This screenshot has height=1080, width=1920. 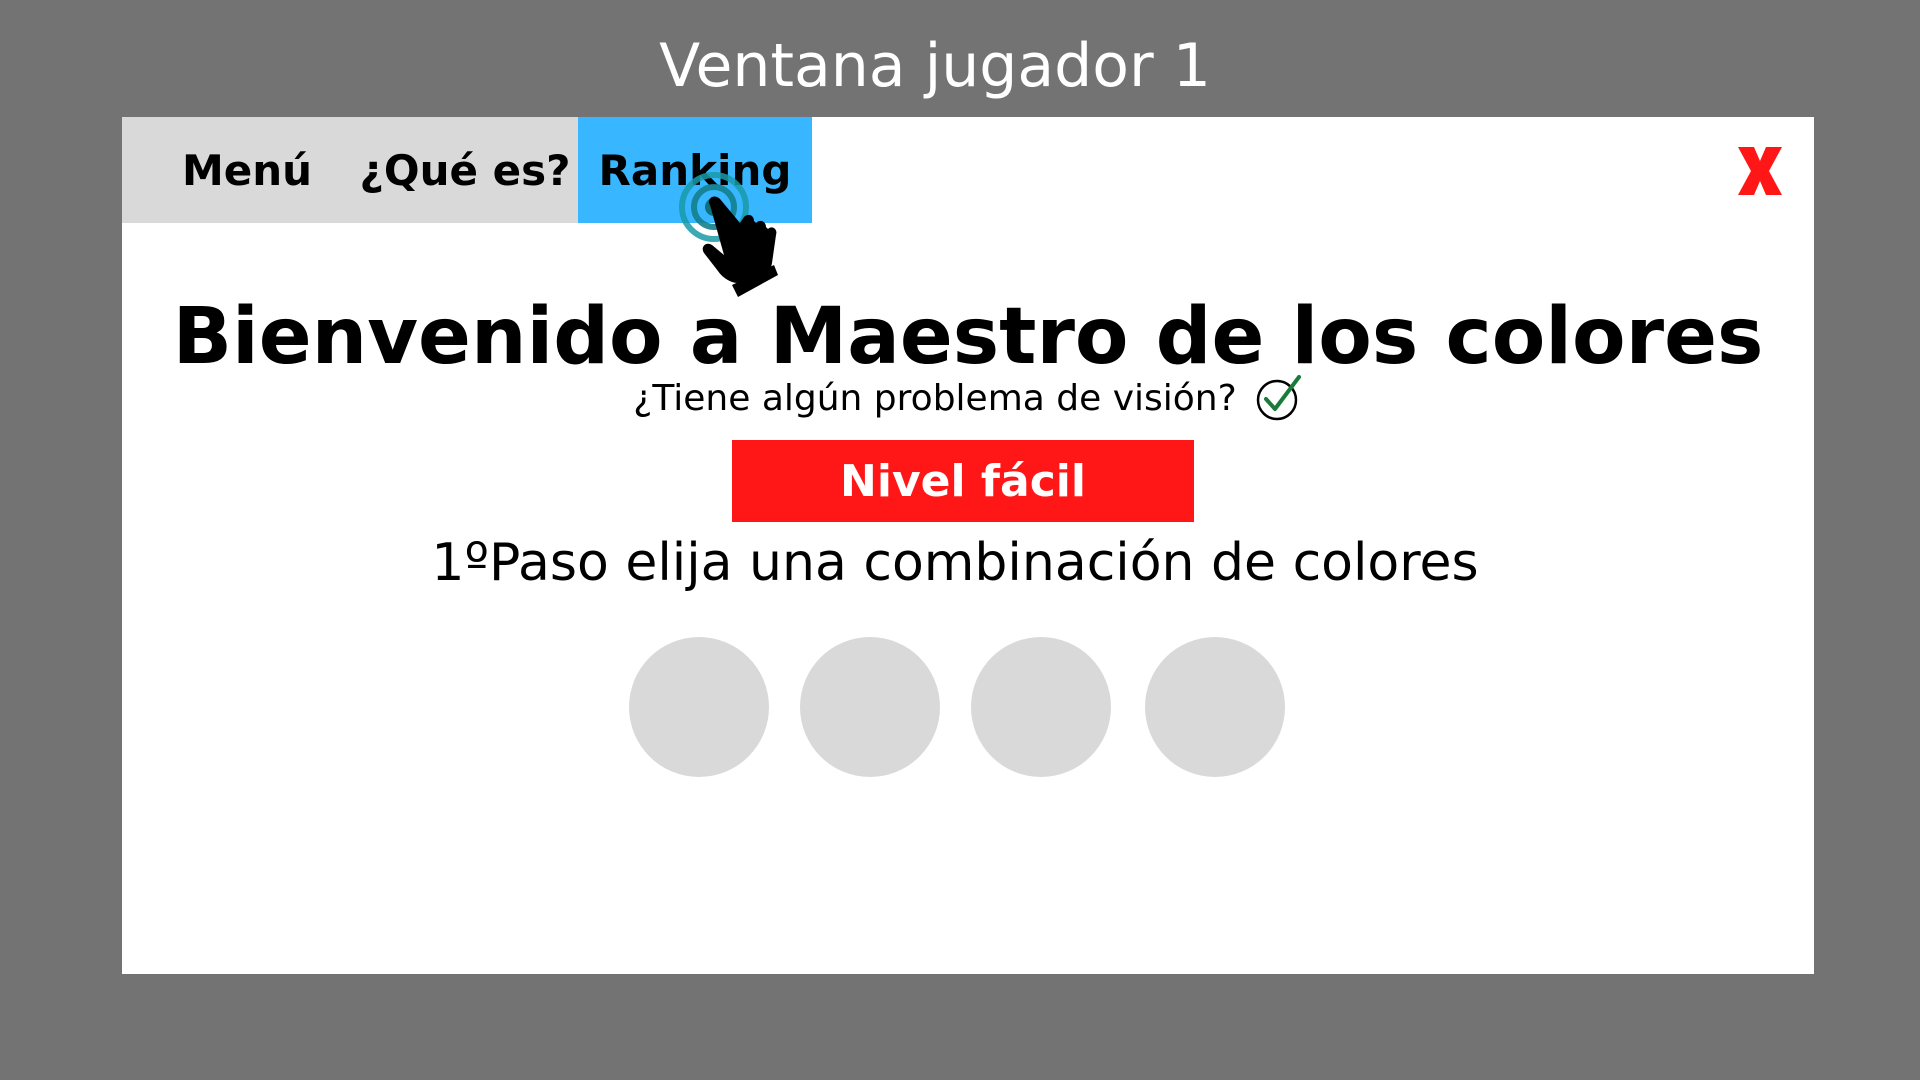 What do you see at coordinates (465, 170) in the screenshot?
I see `menu-item-que-es: ¿Qué es?` at bounding box center [465, 170].